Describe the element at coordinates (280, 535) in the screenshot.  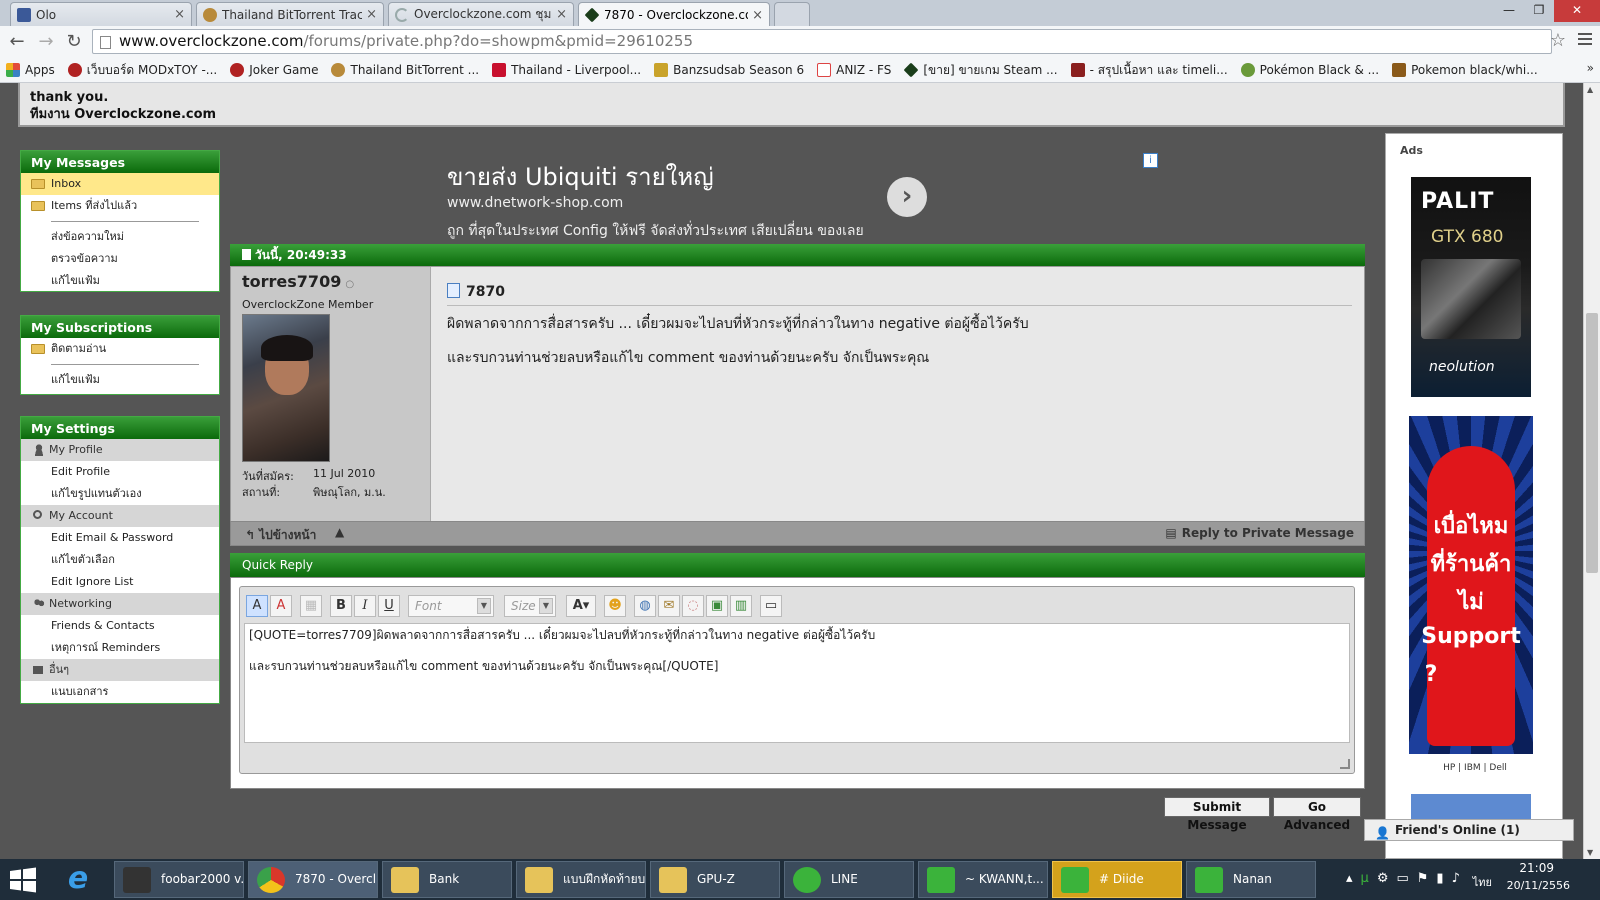
I see `forward-link: ↰ ไปข้างหน้า` at that location.